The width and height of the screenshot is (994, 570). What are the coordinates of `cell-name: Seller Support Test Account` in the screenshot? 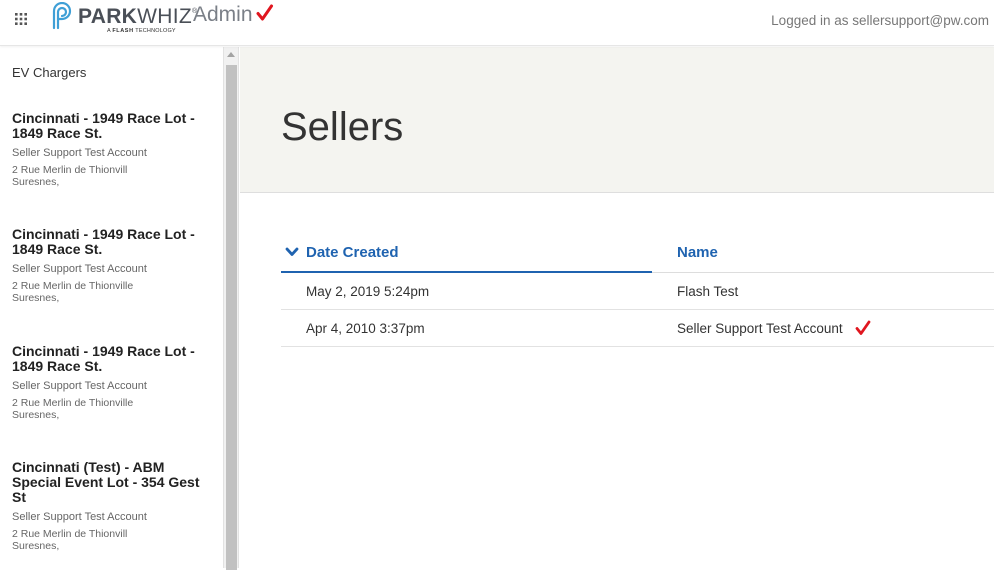 It's located at (760, 328).